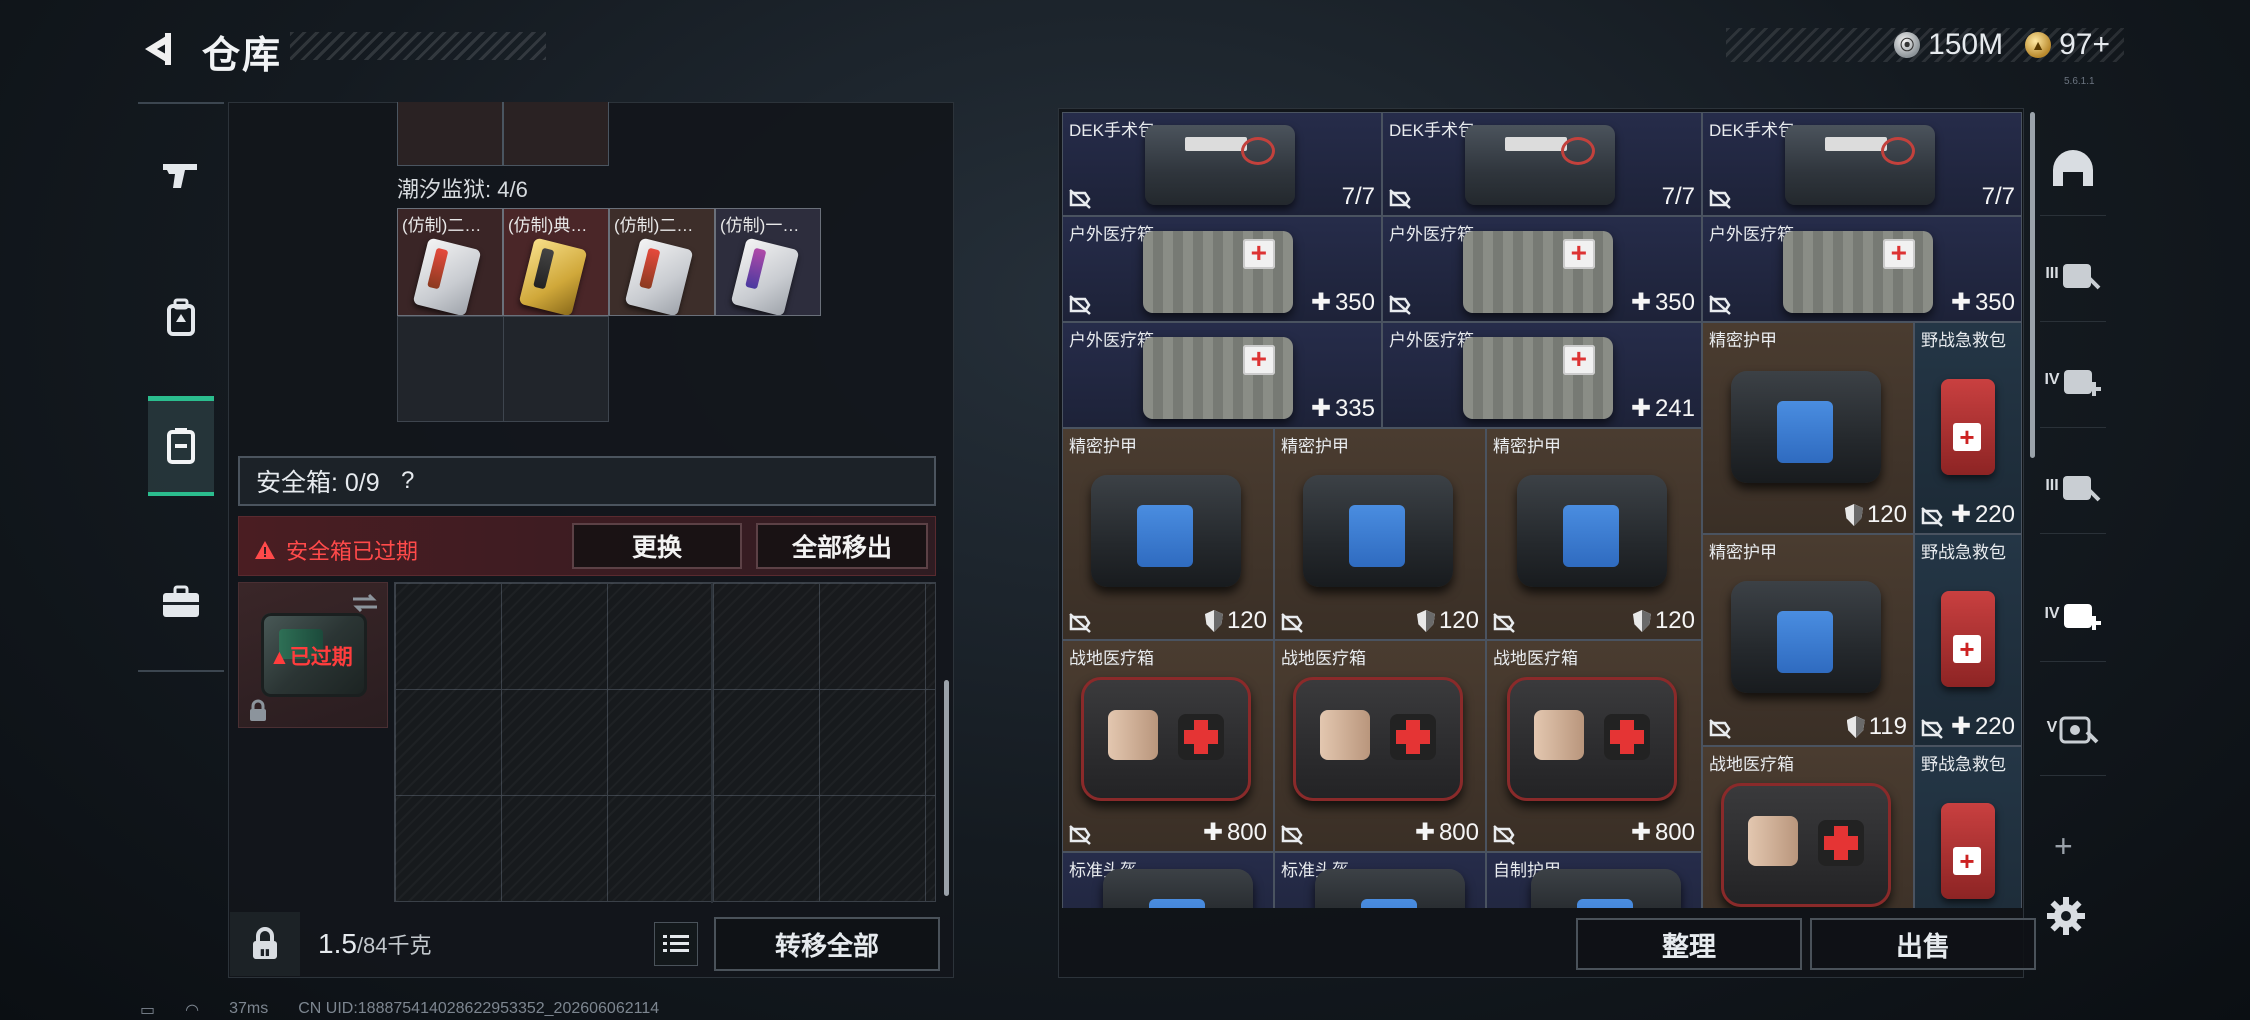 The height and width of the screenshot is (1020, 2250). What do you see at coordinates (1907, 45) in the screenshot?
I see `silver-coin-icon: ⦿` at bounding box center [1907, 45].